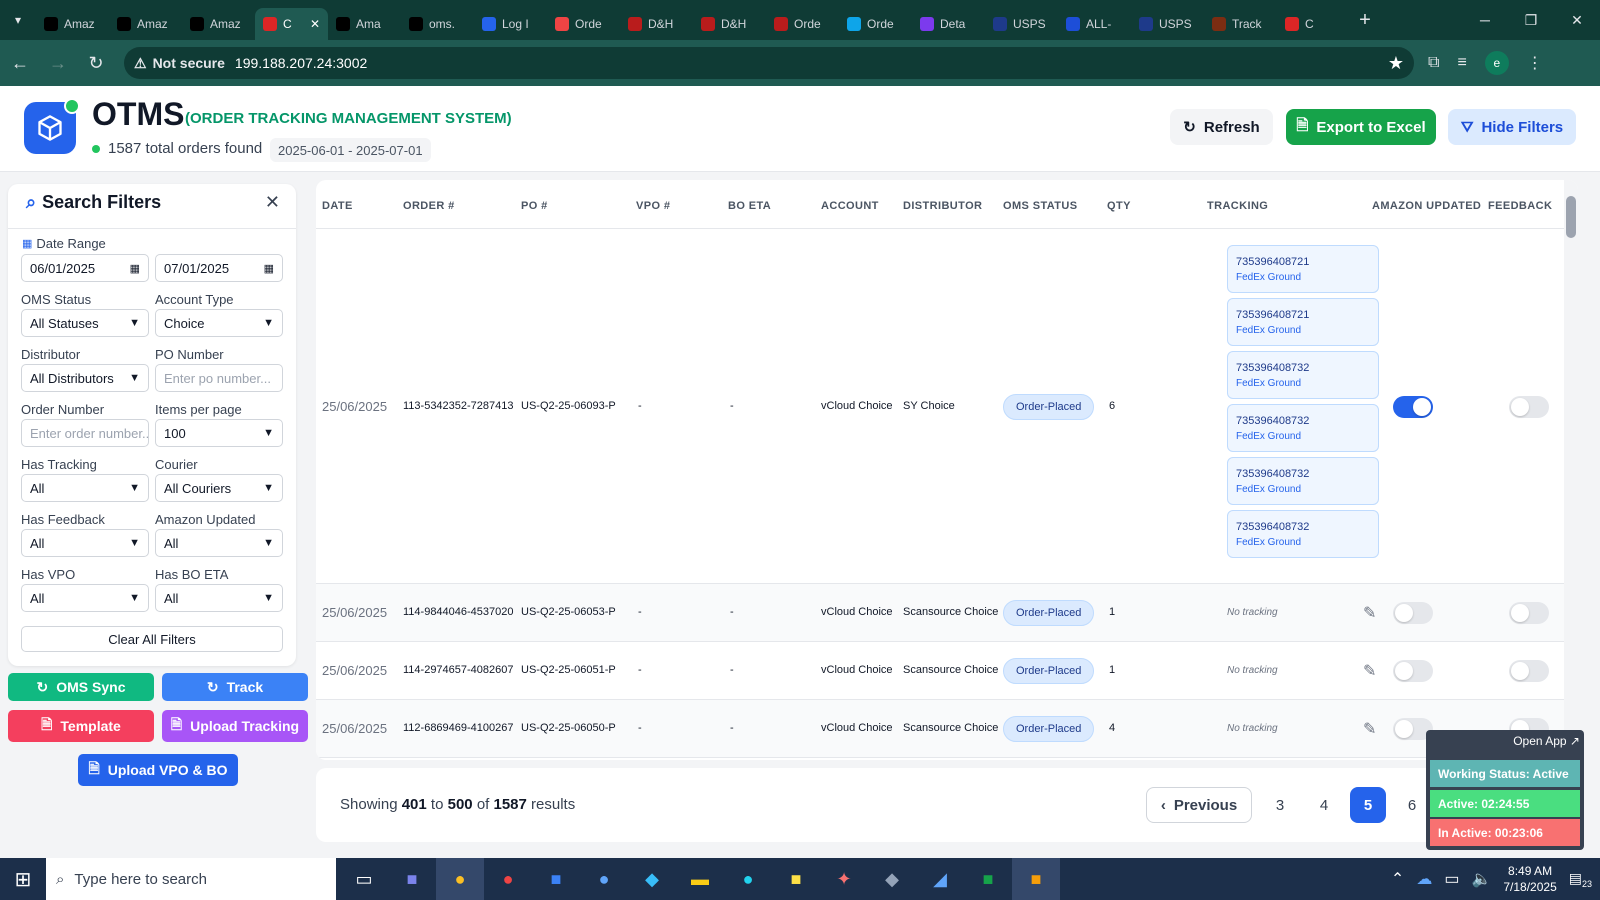 The image size is (1600, 900). Describe the element at coordinates (219, 598) in the screenshot. I see `has-bo-eta-select: All ▼` at that location.